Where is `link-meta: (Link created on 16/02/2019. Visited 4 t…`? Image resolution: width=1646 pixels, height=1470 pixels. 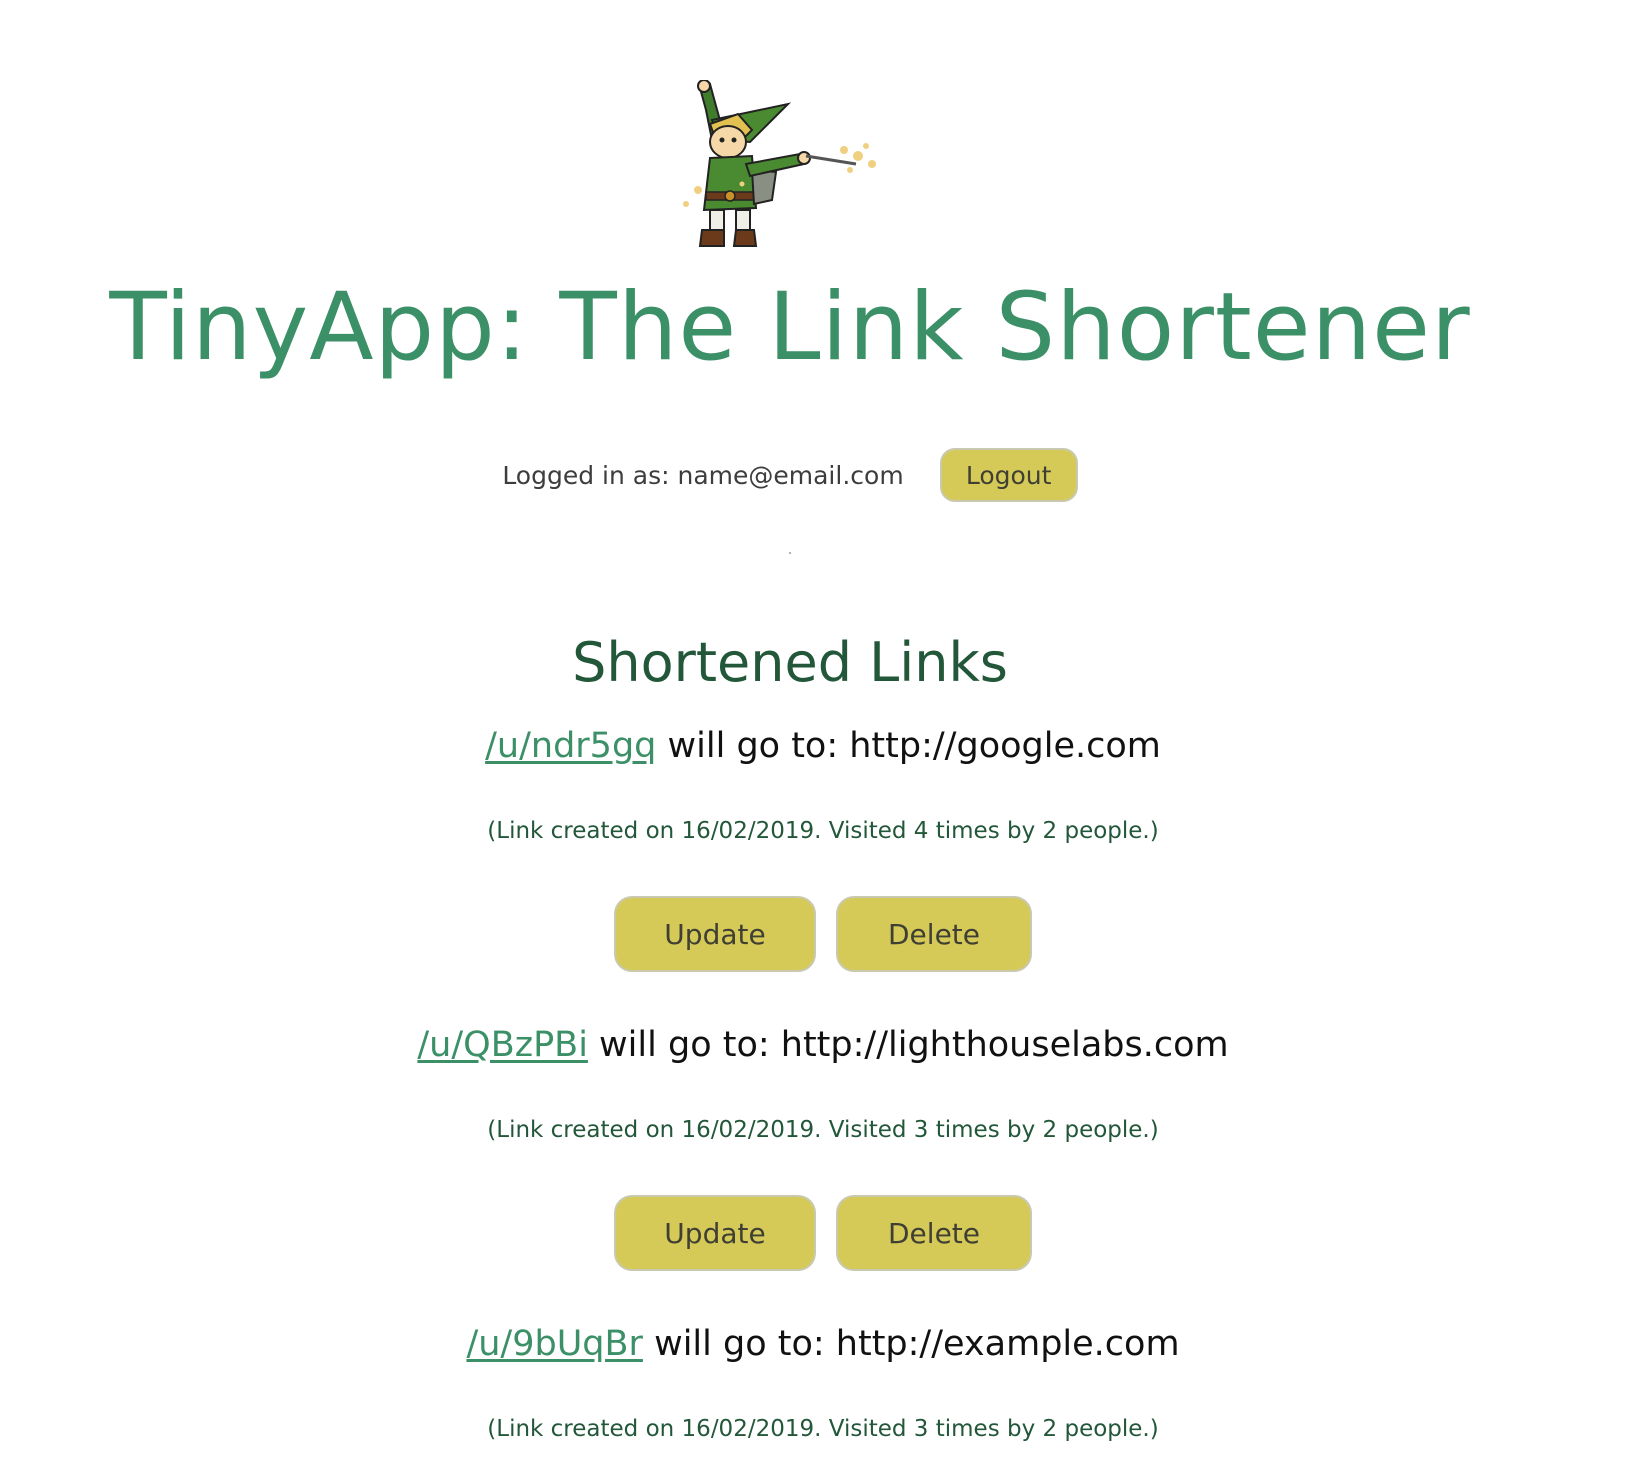 link-meta: (Link created on 16/02/2019. Visited 4 t… is located at coordinates (823, 831).